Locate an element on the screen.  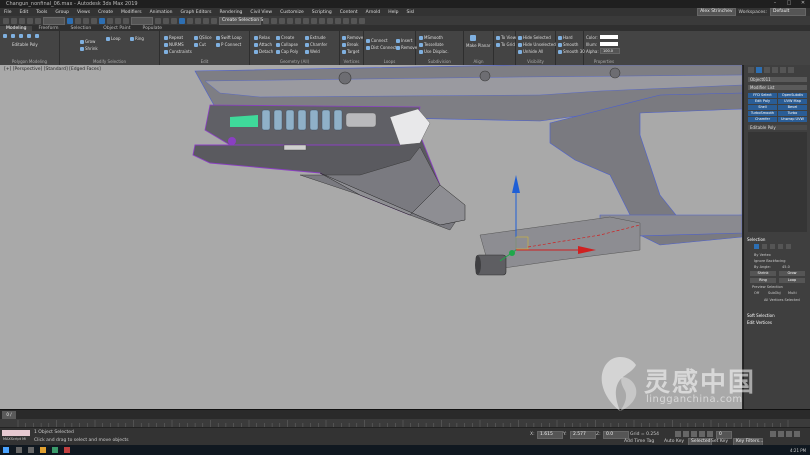
preview-off-radio: Off is located at coordinates (756, 293).